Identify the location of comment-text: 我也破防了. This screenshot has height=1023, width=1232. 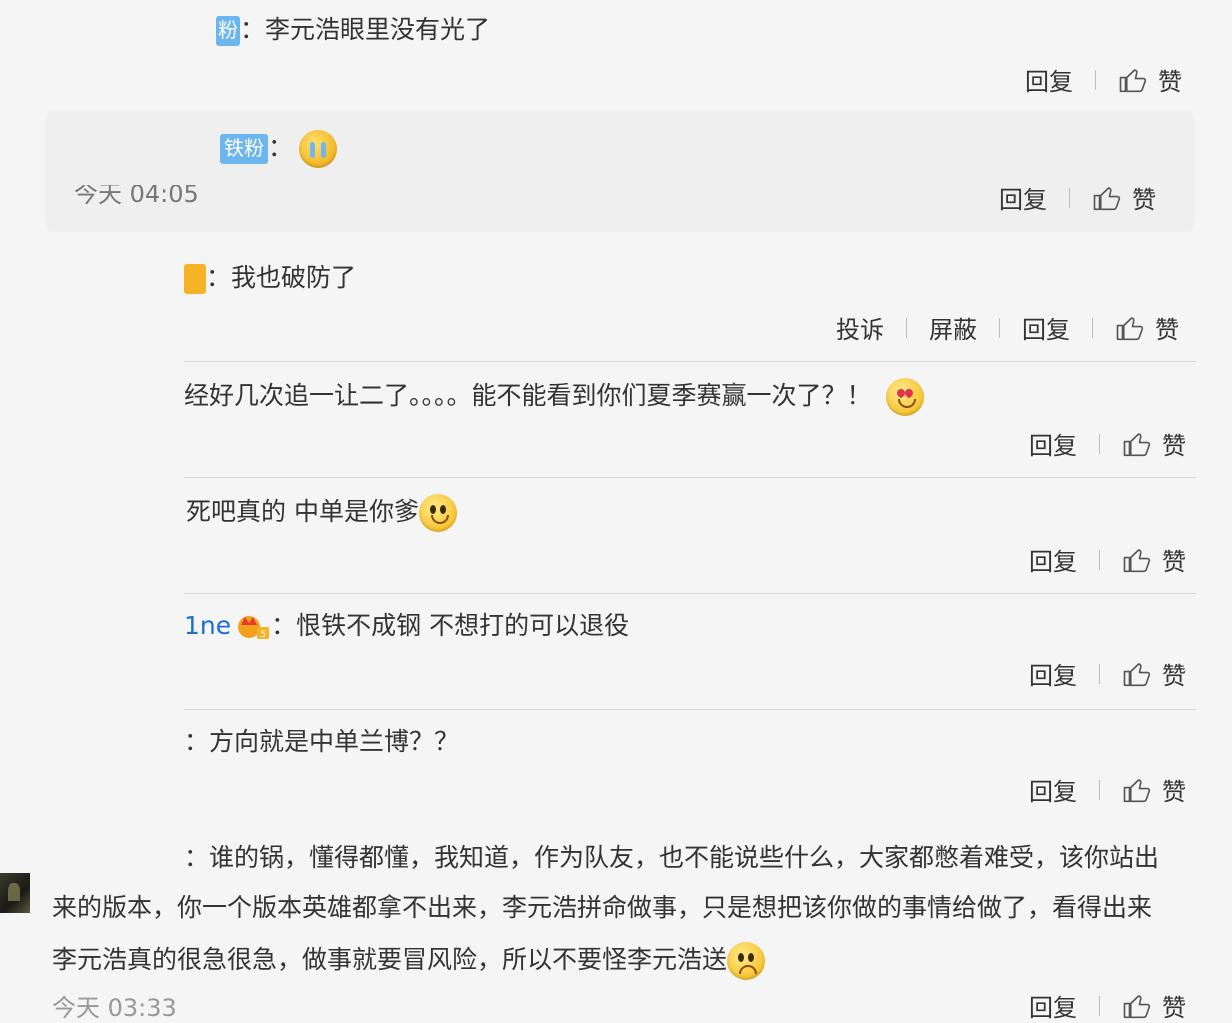
(294, 277).